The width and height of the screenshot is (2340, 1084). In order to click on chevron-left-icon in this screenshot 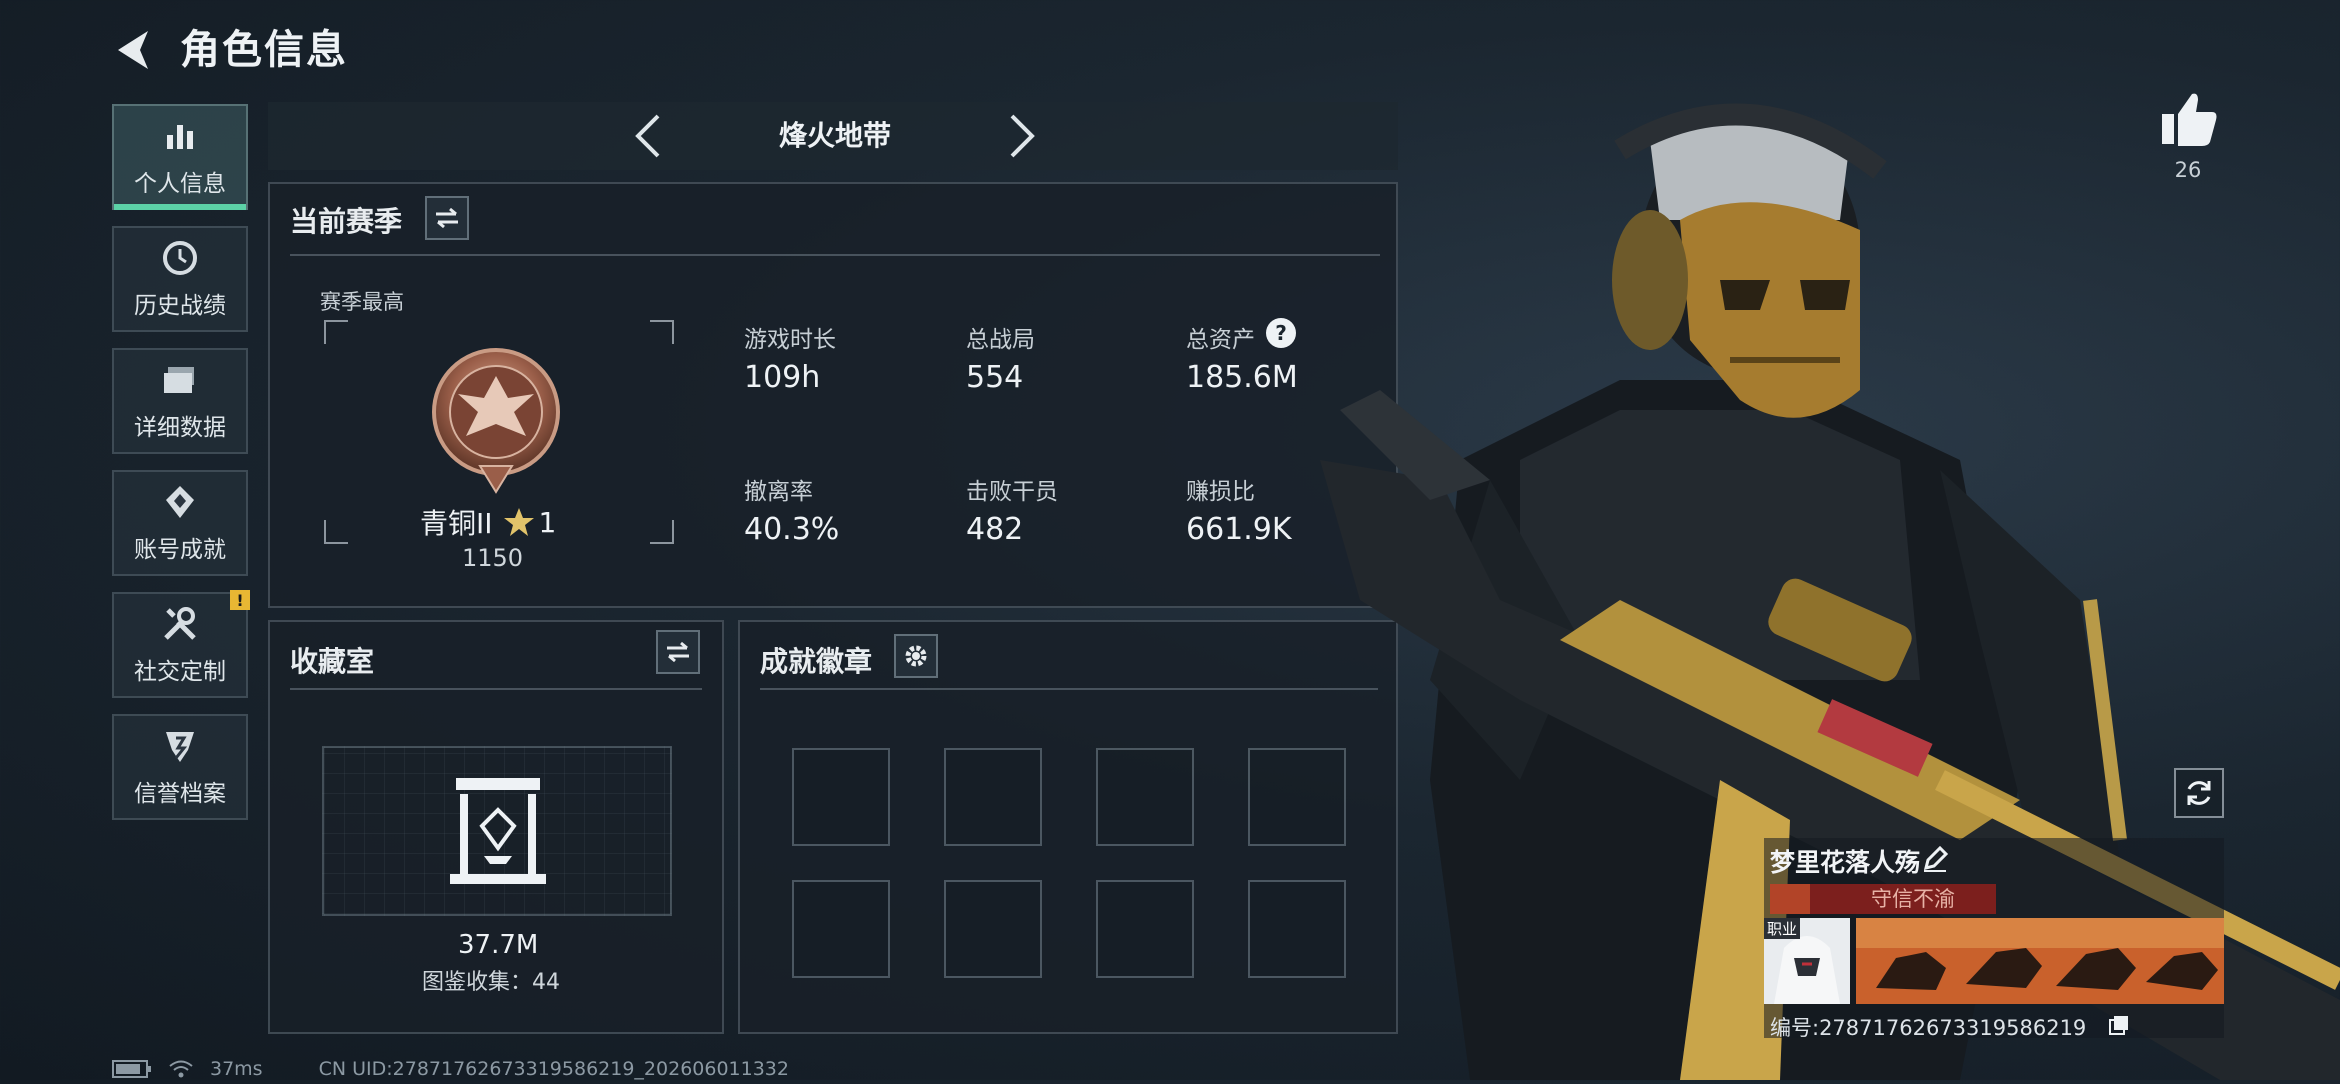, I will do `click(647, 136)`.